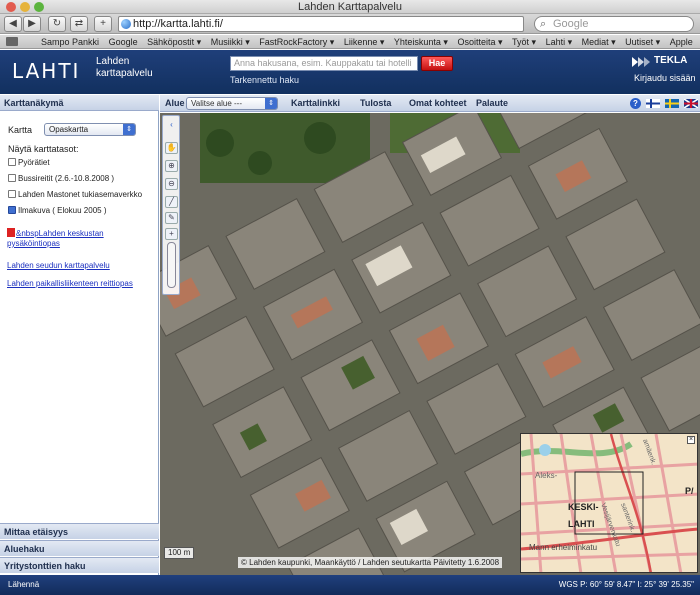  What do you see at coordinates (174, 41) in the screenshot?
I see `bookmark-item: Sähköpostit ▾` at bounding box center [174, 41].